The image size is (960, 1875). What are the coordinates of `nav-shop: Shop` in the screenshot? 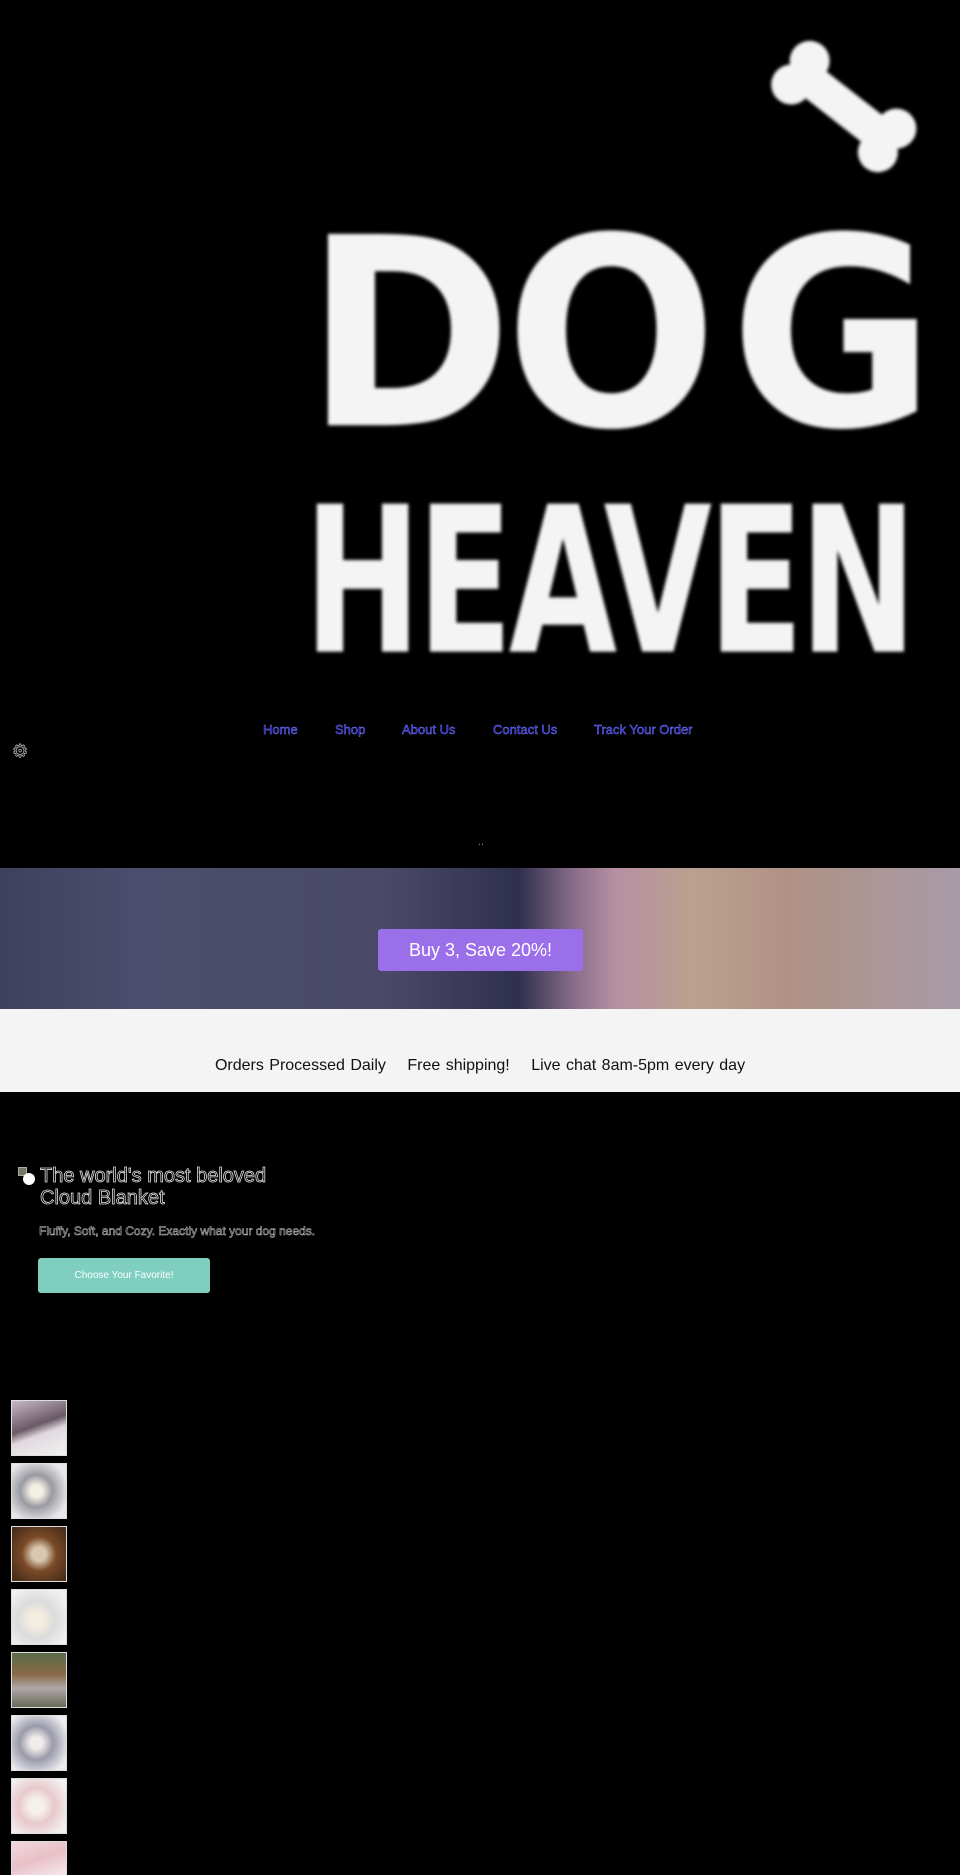 It's located at (350, 729).